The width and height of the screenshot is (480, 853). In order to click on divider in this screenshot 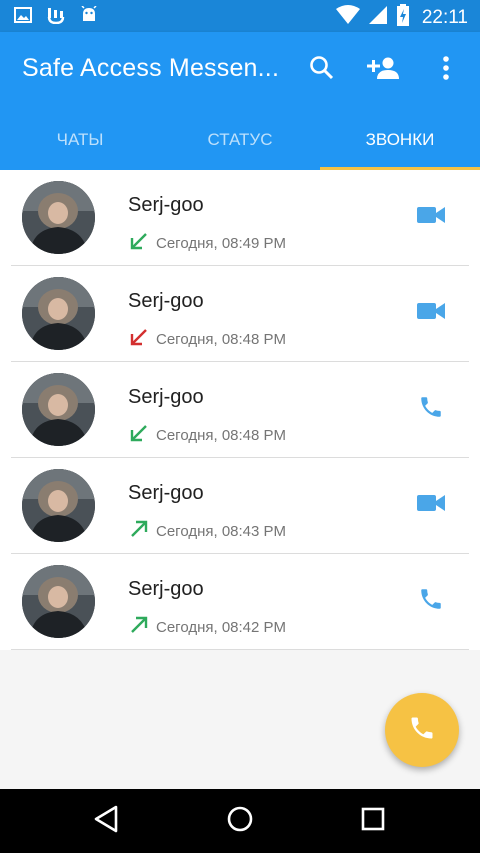, I will do `click(240, 649)`.